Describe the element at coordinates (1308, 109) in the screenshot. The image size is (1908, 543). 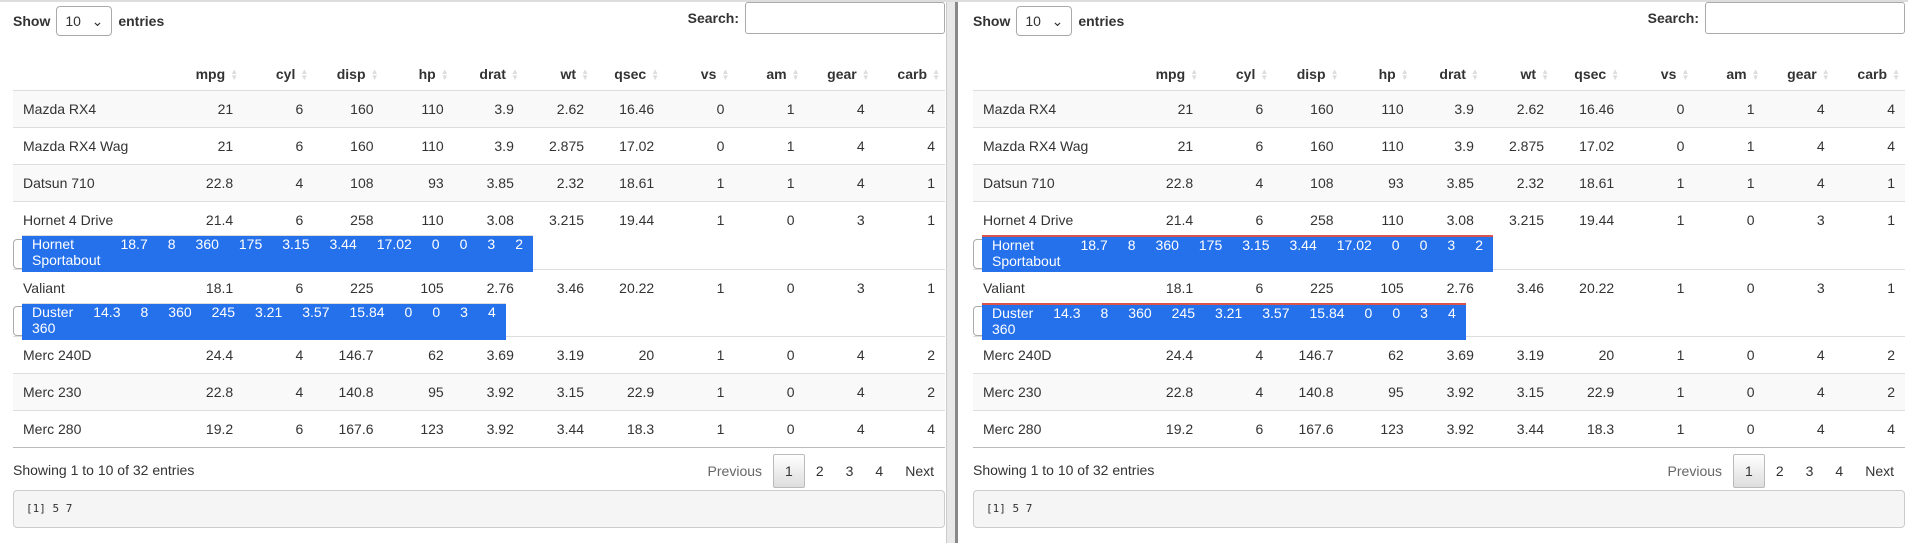
I see `cell-disp: 160` at that location.